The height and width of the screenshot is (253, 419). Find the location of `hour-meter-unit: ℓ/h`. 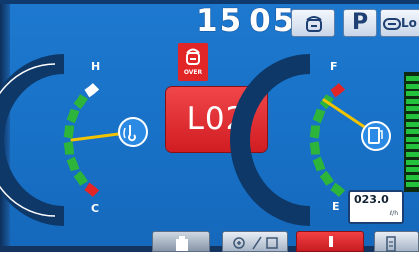

hour-meter-unit: ℓ/h is located at coordinates (393, 213).